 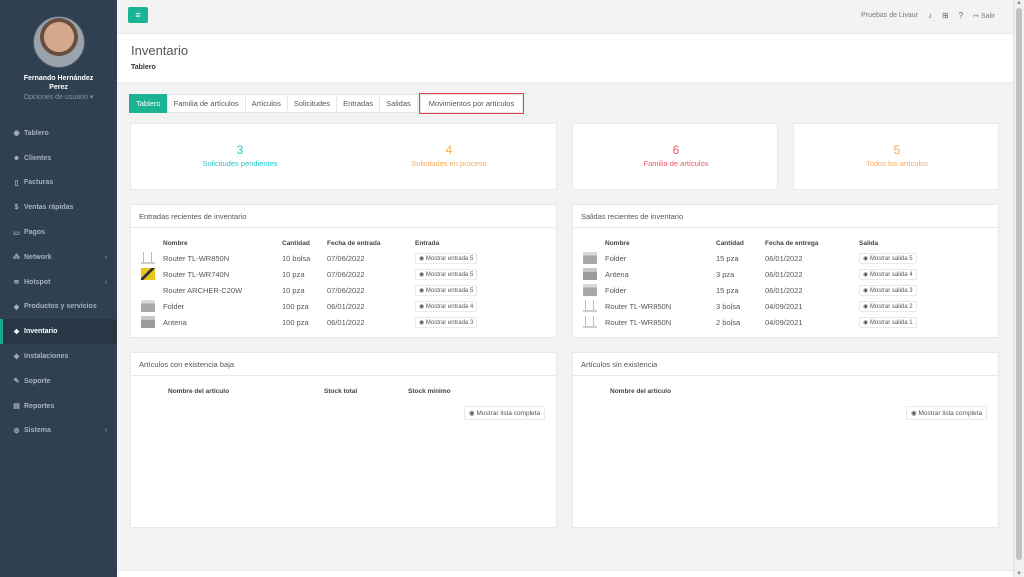 I want to click on show-entry-button: ◉ Mostrar entrada 3, so click(x=446, y=322).